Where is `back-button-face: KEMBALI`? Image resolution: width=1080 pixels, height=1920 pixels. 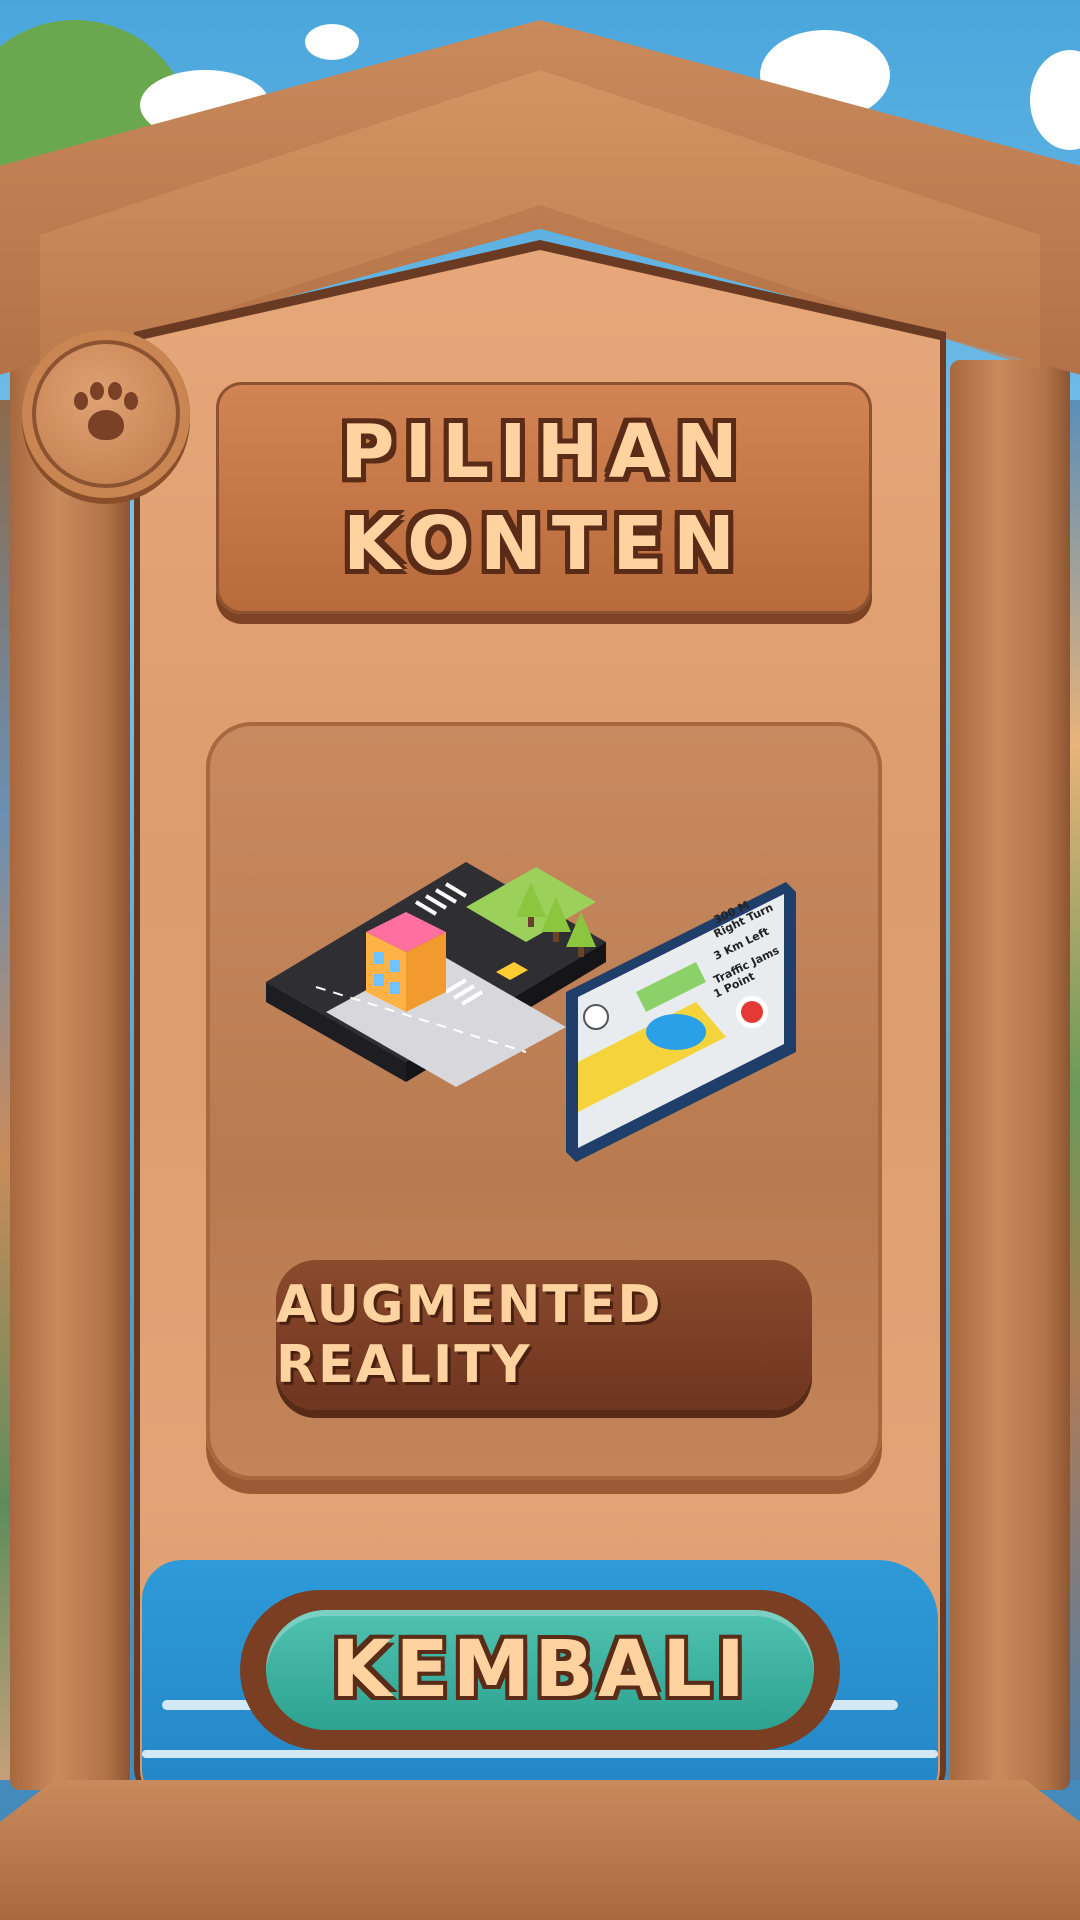 back-button-face: KEMBALI is located at coordinates (540, 1670).